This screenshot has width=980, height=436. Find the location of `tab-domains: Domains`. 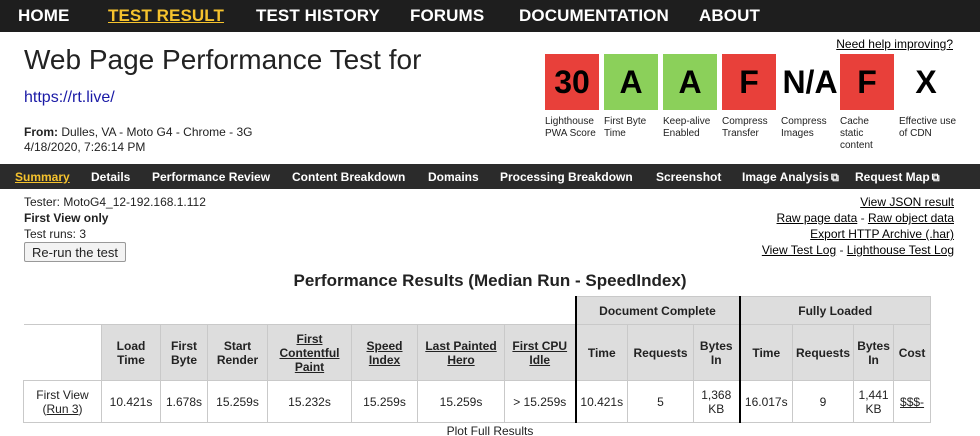

tab-domains: Domains is located at coordinates (453, 177).